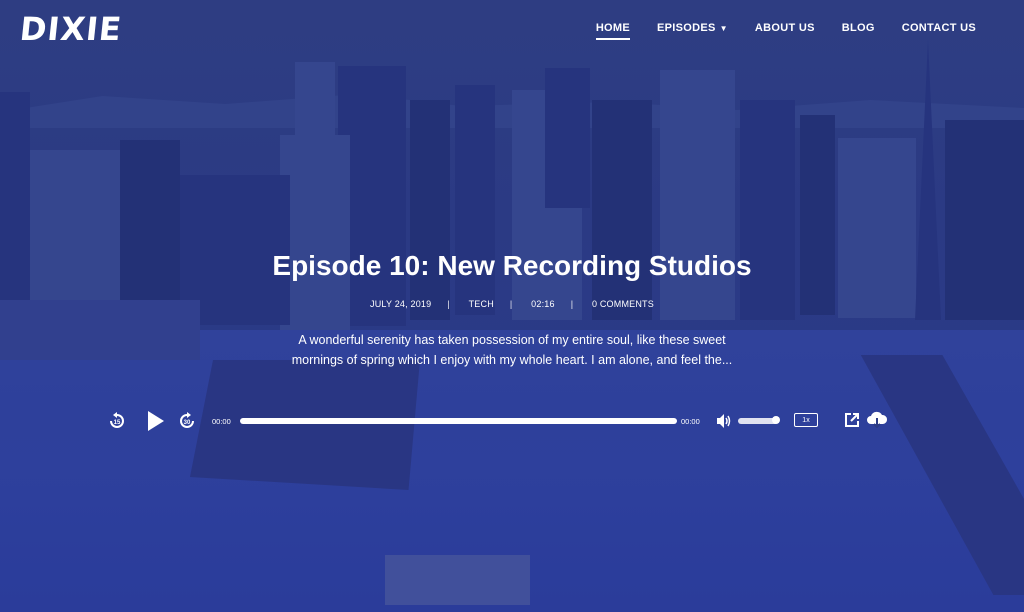 This screenshot has width=1024, height=612. I want to click on download-button, so click(877, 422).